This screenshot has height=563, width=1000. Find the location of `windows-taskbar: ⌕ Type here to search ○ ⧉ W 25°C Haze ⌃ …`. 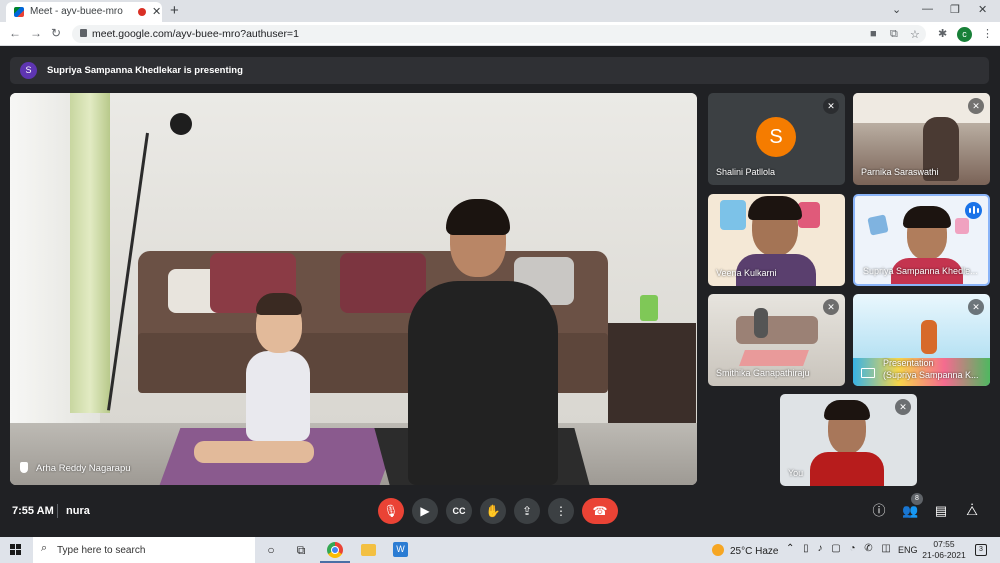

windows-taskbar: ⌕ Type here to search ○ ⧉ W 25°C Haze ⌃ … is located at coordinates (500, 550).